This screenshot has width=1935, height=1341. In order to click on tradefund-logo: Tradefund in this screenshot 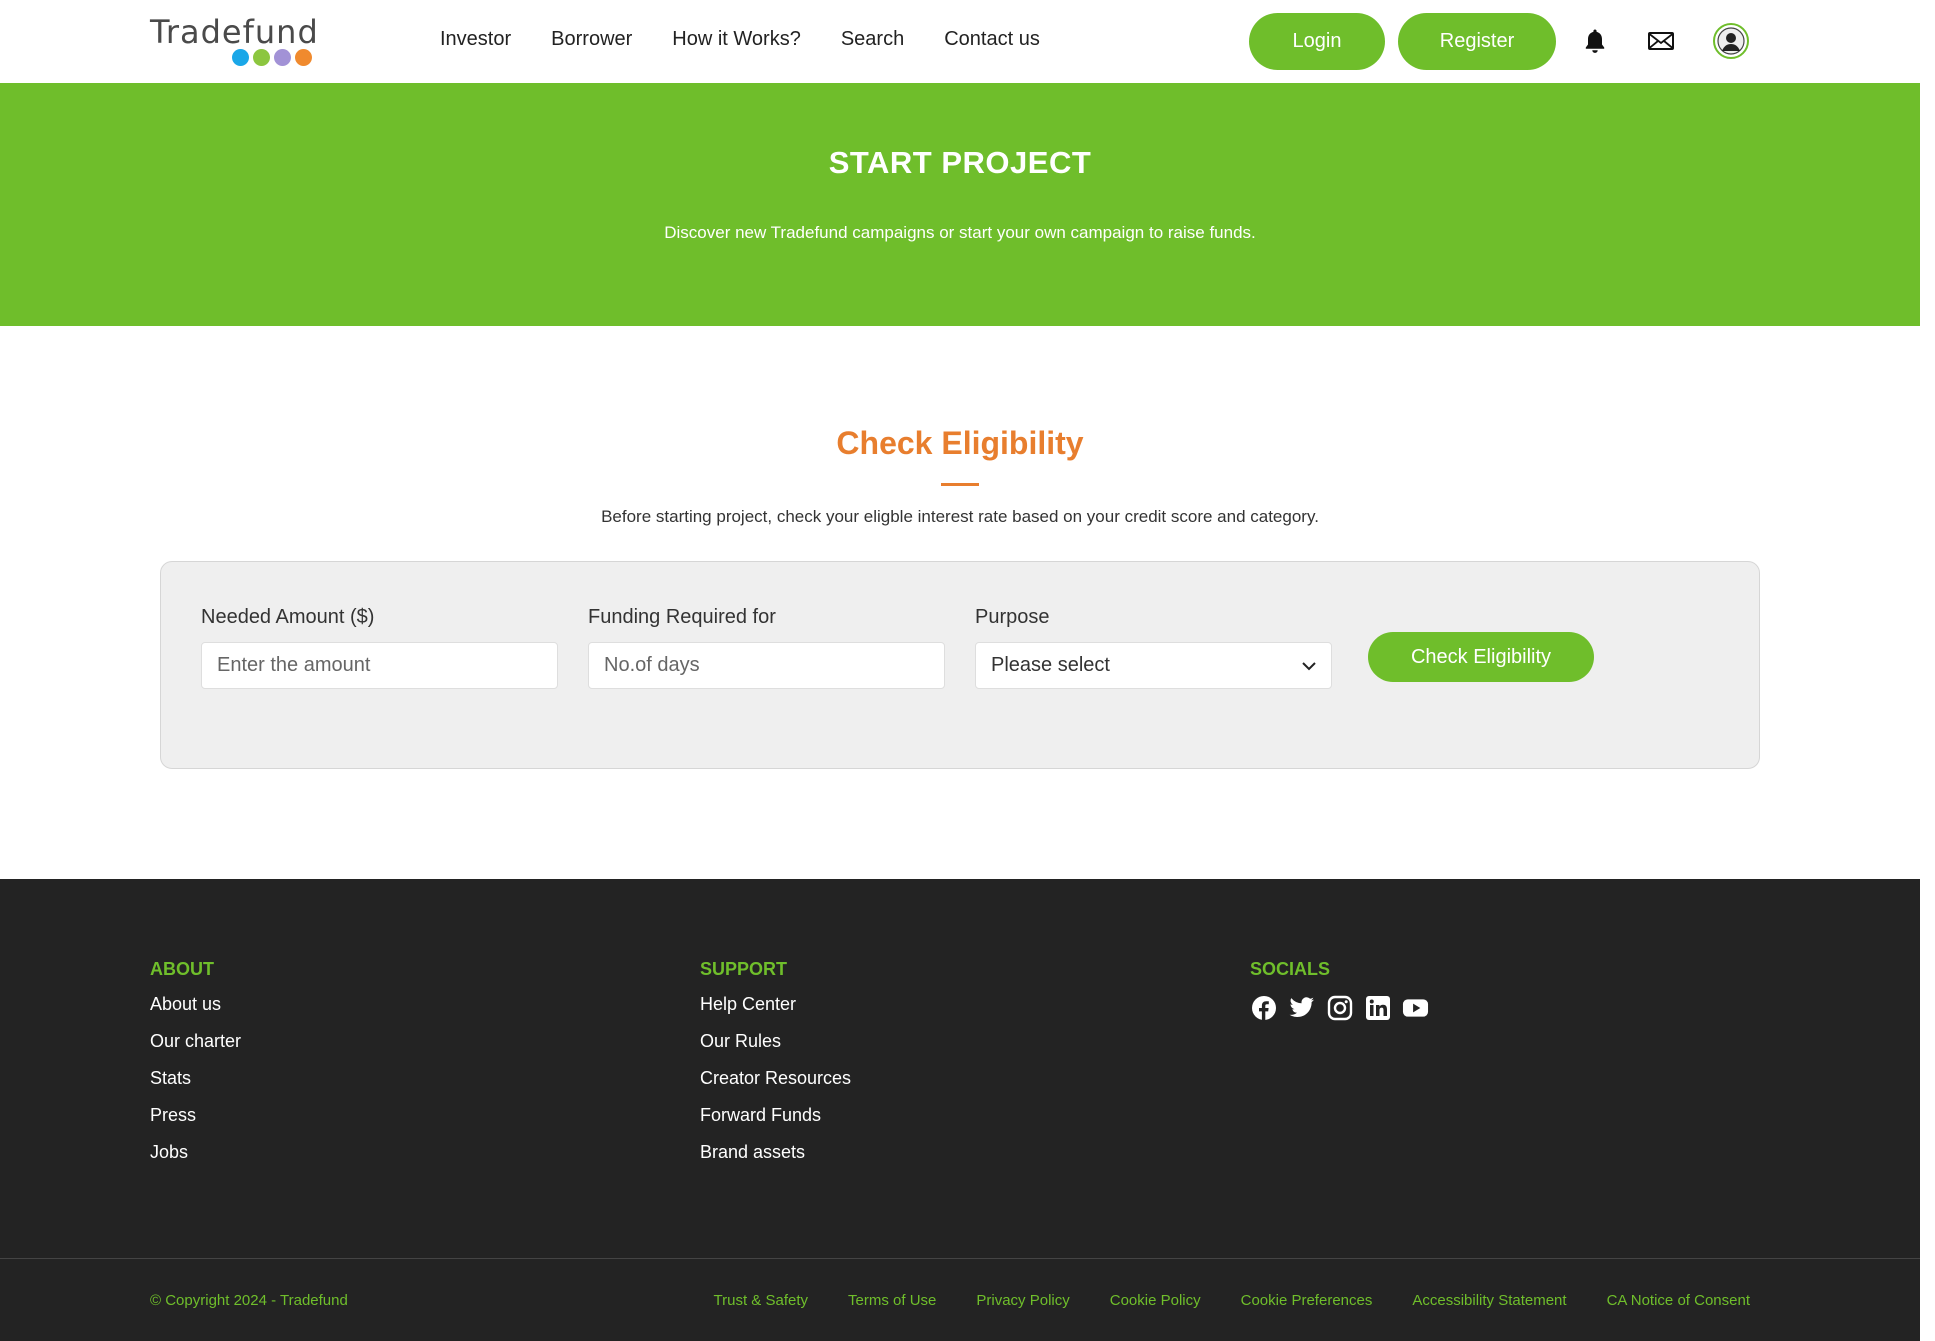, I will do `click(235, 41)`.